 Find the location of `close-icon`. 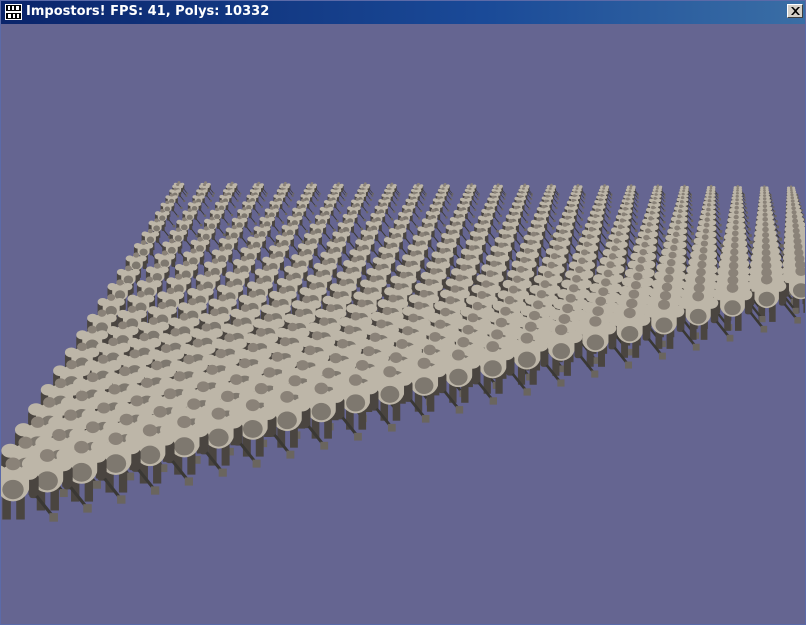

close-icon is located at coordinates (795, 11).